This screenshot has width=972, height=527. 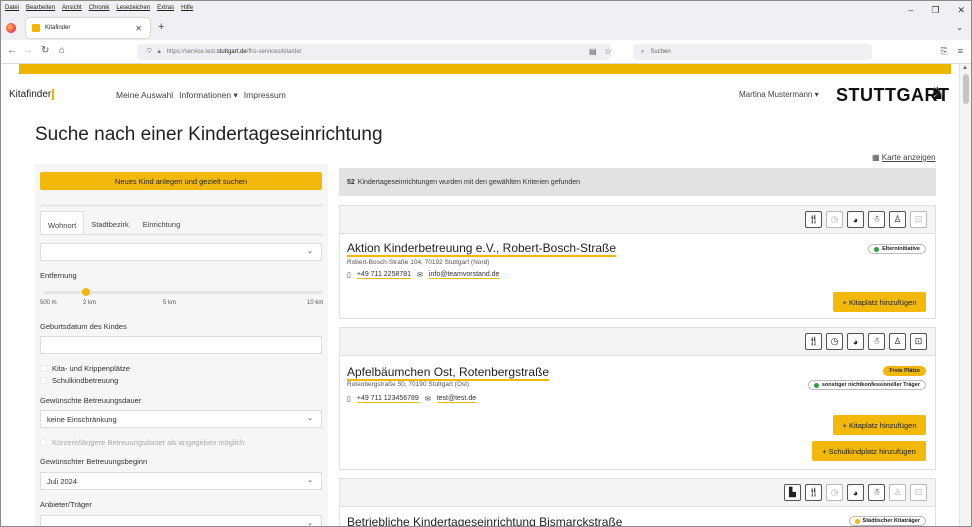 I want to click on provider-label: Anbieter/Träger, so click(x=66, y=504).